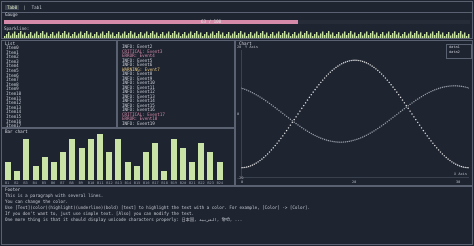  Describe the element at coordinates (24, 7) in the screenshot. I see `tab-bar: Tab0 | Tab1` at that location.